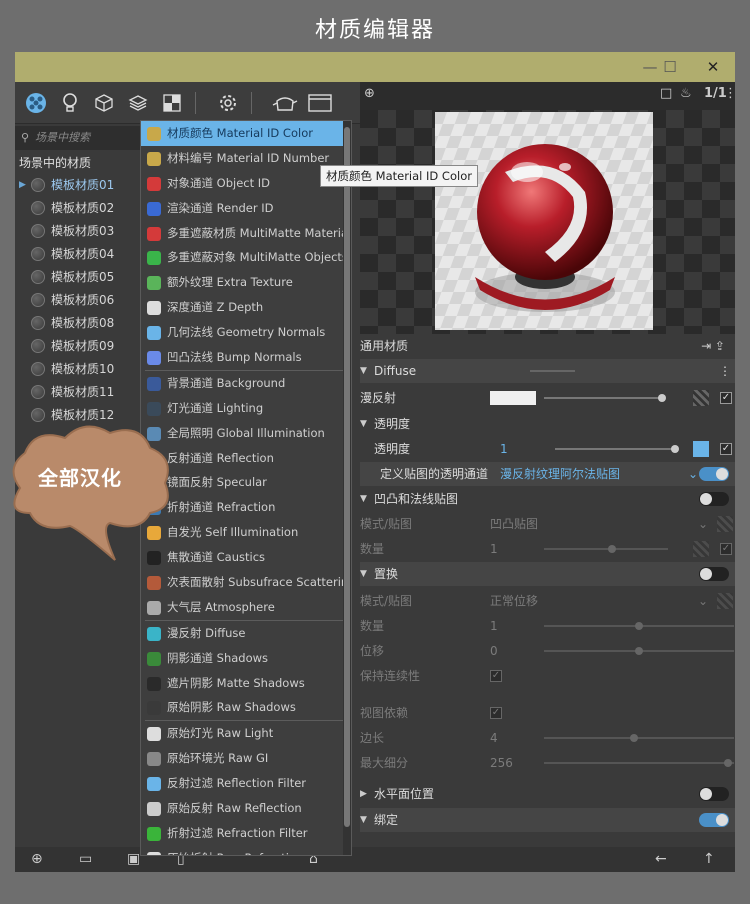 This screenshot has height=904, width=750. What do you see at coordinates (666, 93) in the screenshot?
I see `square-icon: □` at bounding box center [666, 93].